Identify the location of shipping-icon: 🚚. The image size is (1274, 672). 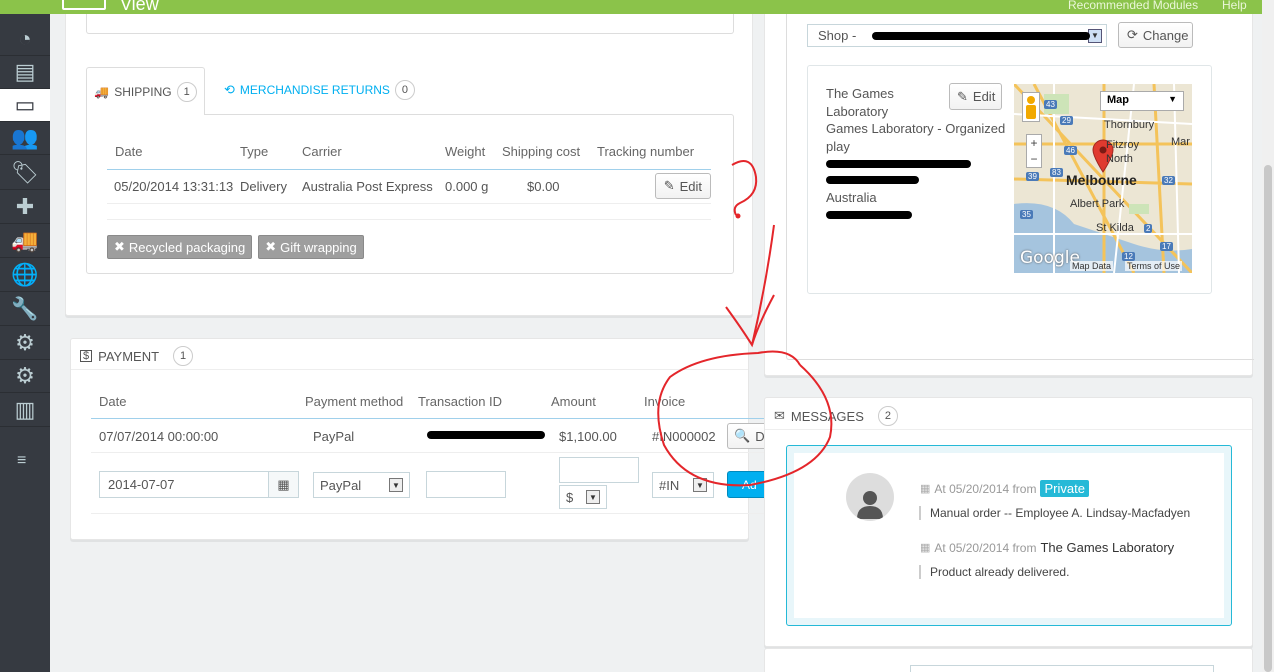
(25, 241).